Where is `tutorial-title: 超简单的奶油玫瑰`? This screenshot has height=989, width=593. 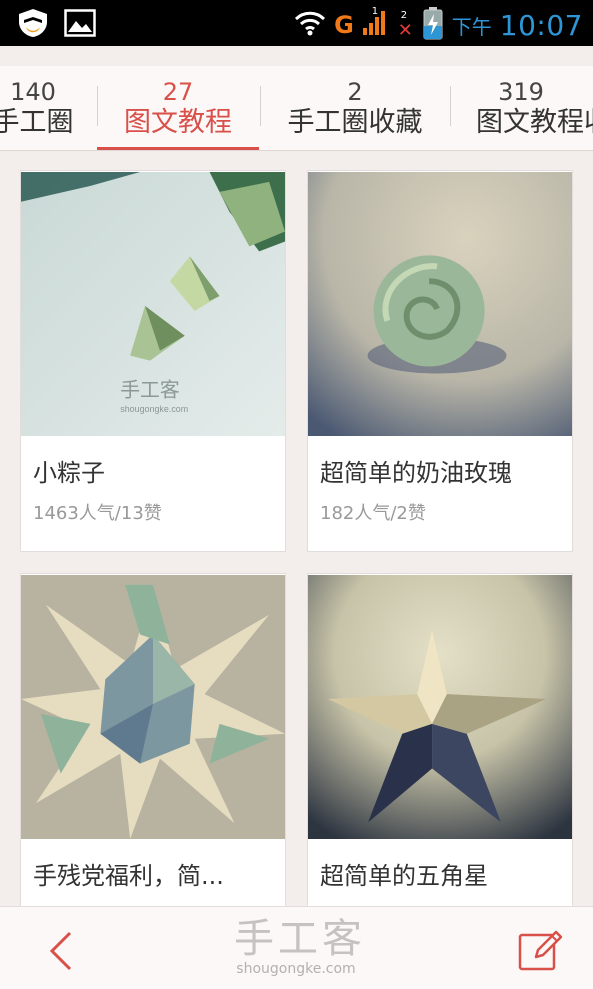 tutorial-title: 超简单的奶油玫瑰 is located at coordinates (416, 473).